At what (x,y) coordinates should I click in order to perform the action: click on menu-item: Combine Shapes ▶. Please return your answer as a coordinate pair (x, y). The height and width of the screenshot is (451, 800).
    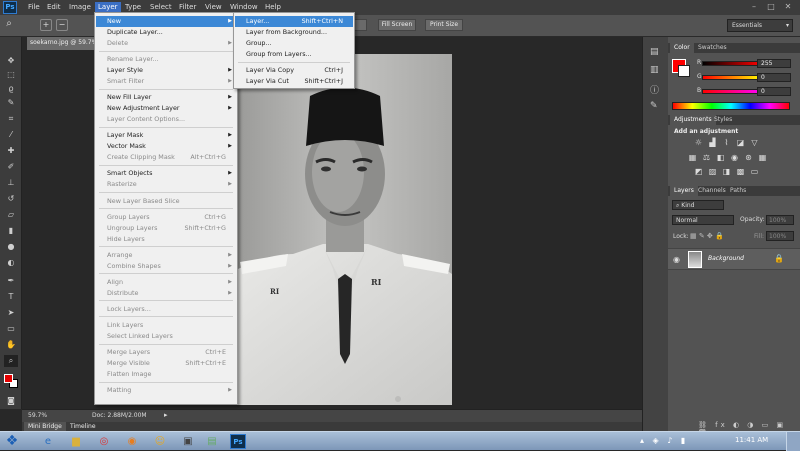
    Looking at the image, I should click on (166, 266).